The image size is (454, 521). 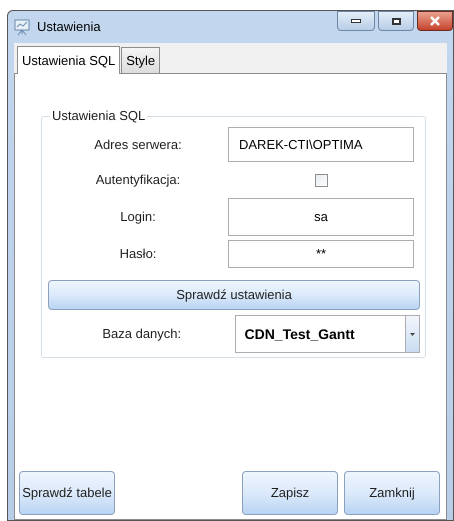 What do you see at coordinates (321, 180) in the screenshot?
I see `checkbox` at bounding box center [321, 180].